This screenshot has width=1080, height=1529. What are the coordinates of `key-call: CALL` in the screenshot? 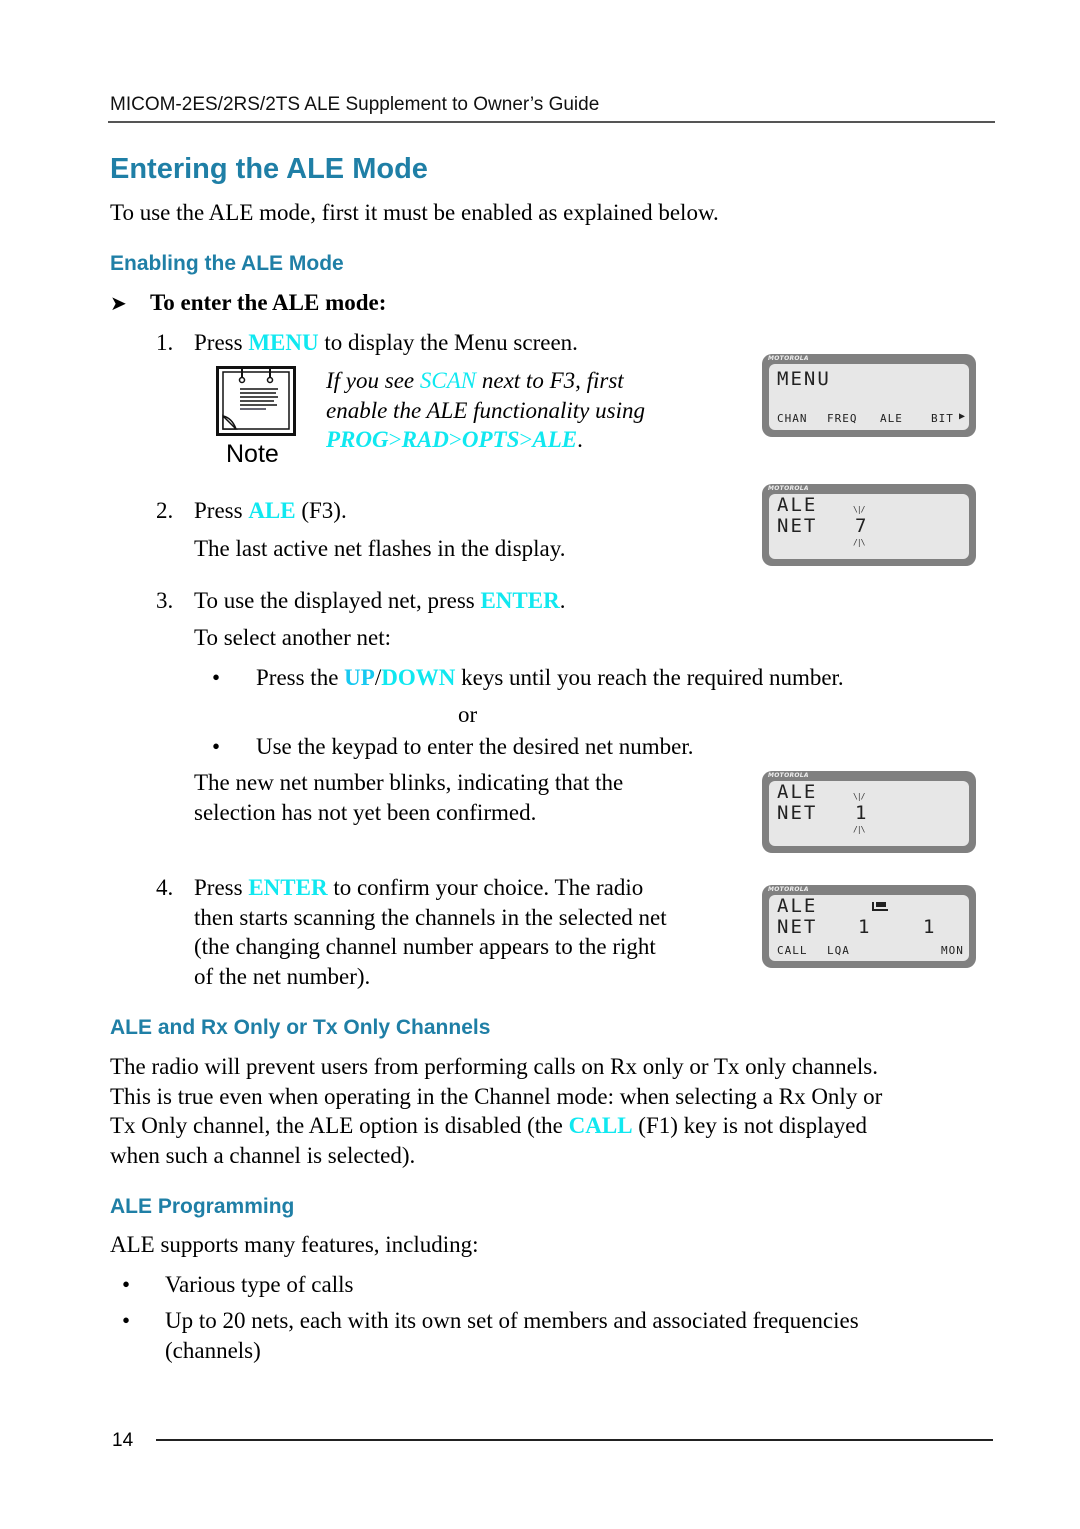 It's located at (600, 1125).